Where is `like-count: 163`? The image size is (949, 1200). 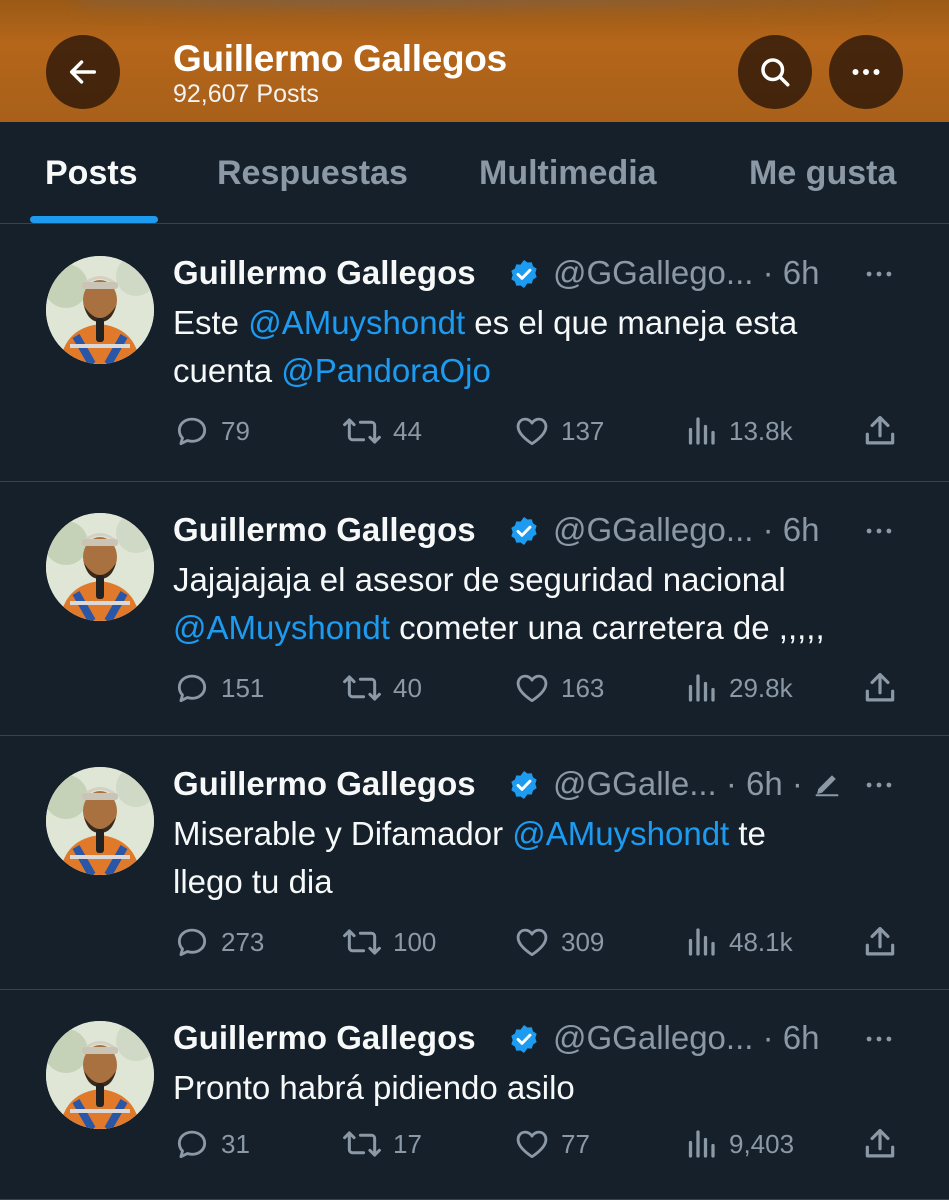 like-count: 163 is located at coordinates (583, 687).